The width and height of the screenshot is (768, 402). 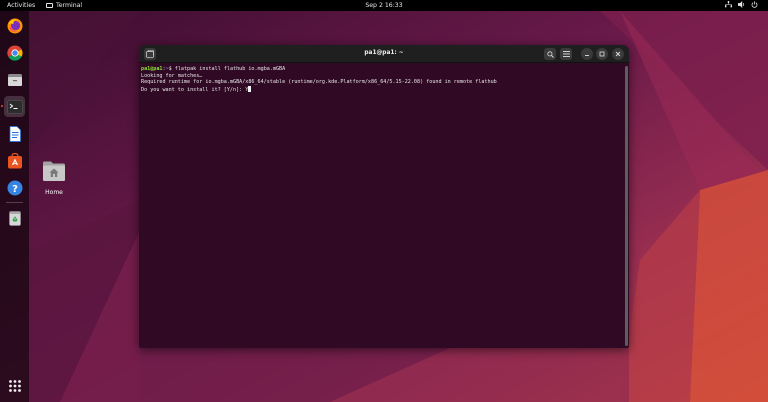 What do you see at coordinates (21, 5) in the screenshot?
I see `activities-button: Activities` at bounding box center [21, 5].